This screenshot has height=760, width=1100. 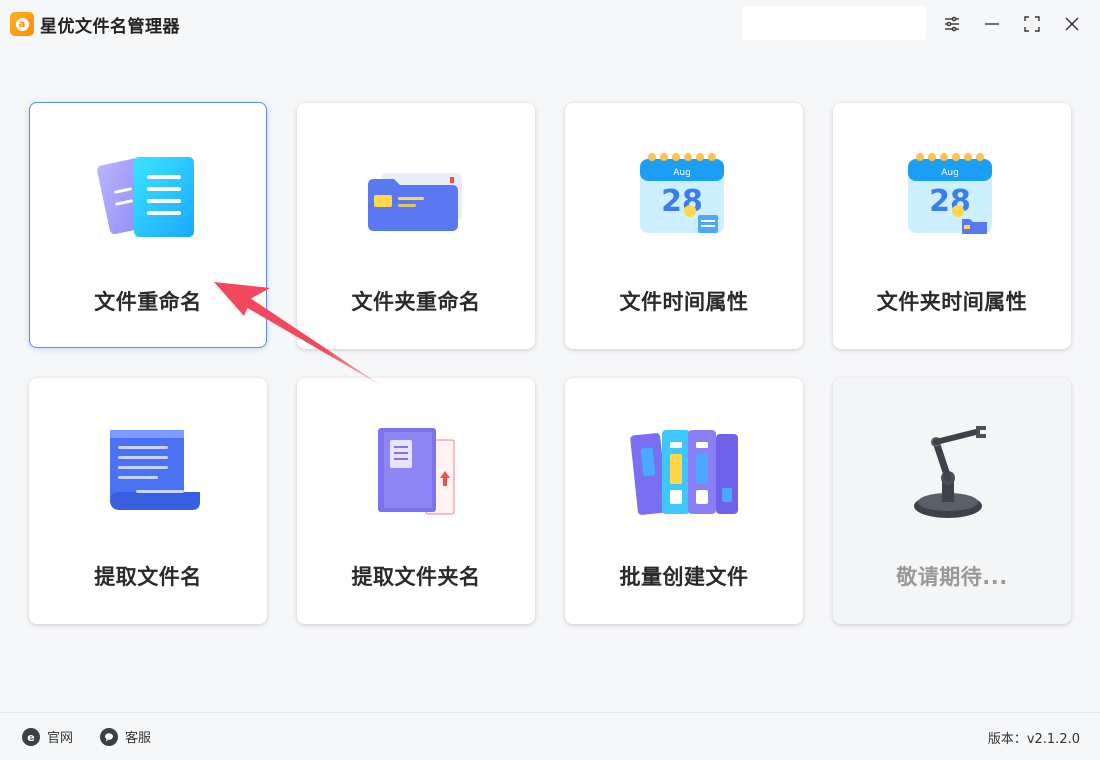 I want to click on card-extract-filename: 提取文件名, so click(x=148, y=501).